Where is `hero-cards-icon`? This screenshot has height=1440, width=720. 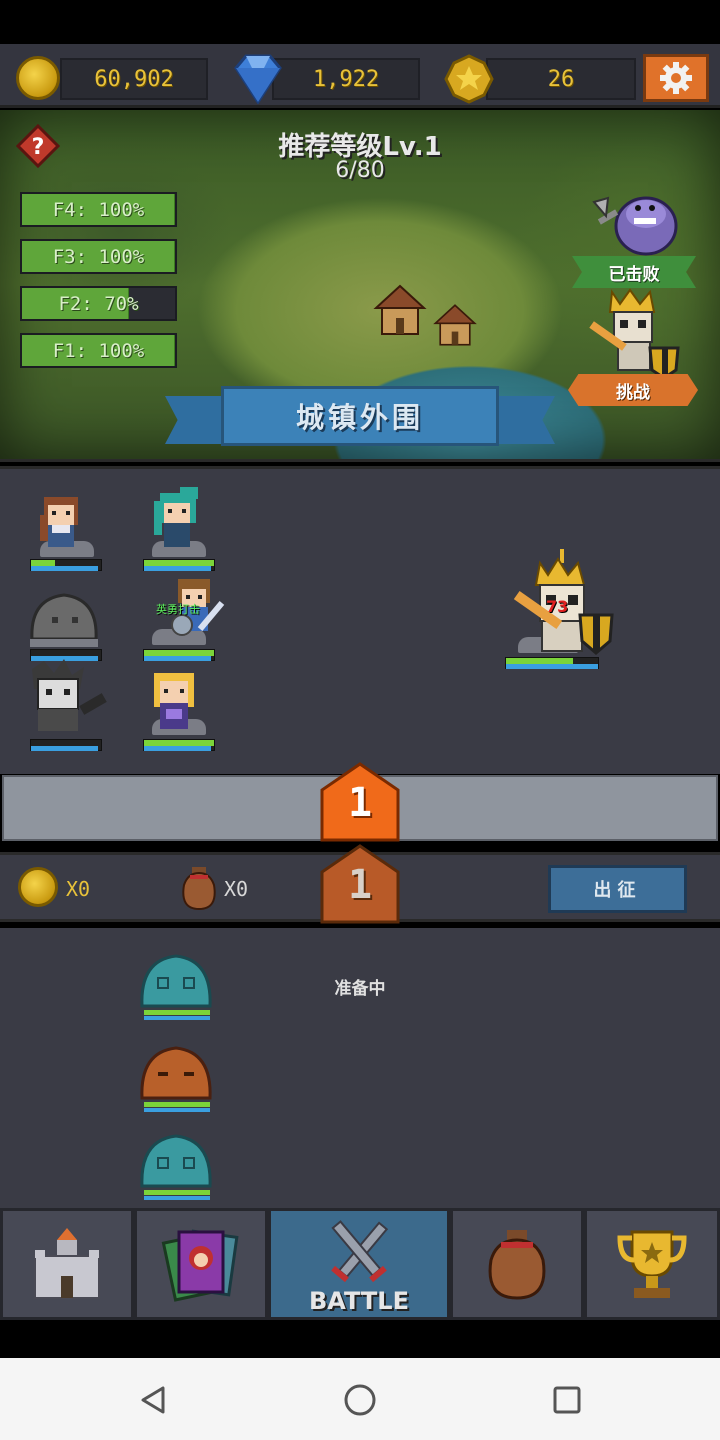
hero-cards-icon is located at coordinates (200, 1265).